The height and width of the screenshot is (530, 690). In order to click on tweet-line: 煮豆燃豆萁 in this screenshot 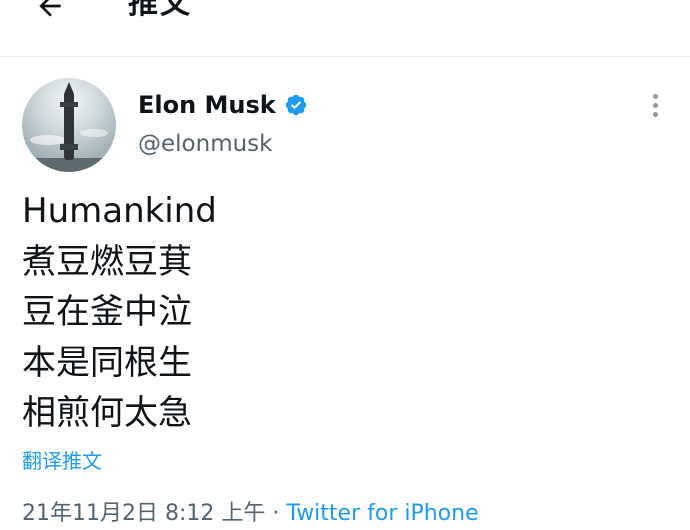, I will do `click(107, 261)`.